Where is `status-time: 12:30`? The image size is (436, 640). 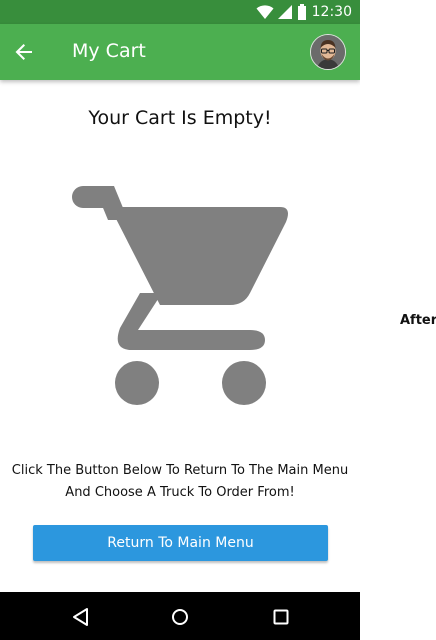
status-time: 12:30 is located at coordinates (331, 12).